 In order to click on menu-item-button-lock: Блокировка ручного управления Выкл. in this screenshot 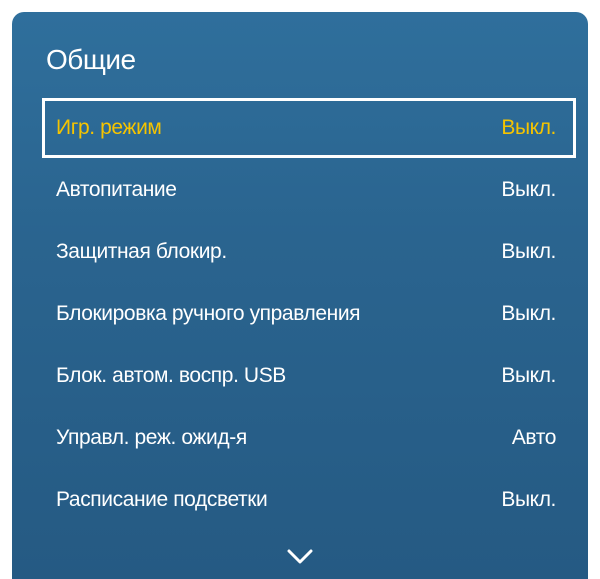, I will do `click(309, 314)`.